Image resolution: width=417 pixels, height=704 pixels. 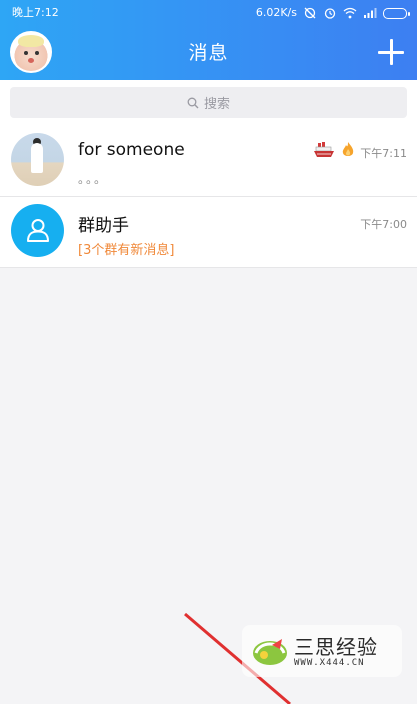 I want to click on watermark-url: WWW.X444.CN, so click(x=329, y=663).